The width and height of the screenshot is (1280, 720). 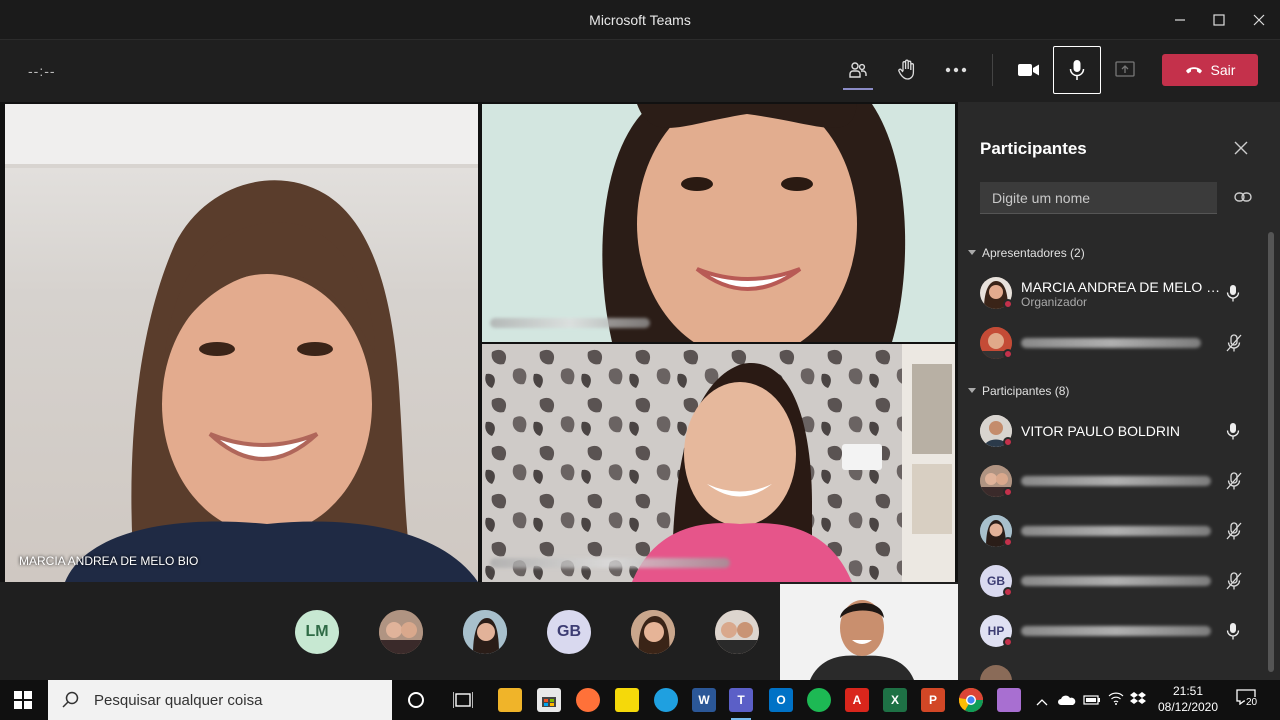 I want to click on microphone-button, so click(x=1077, y=70).